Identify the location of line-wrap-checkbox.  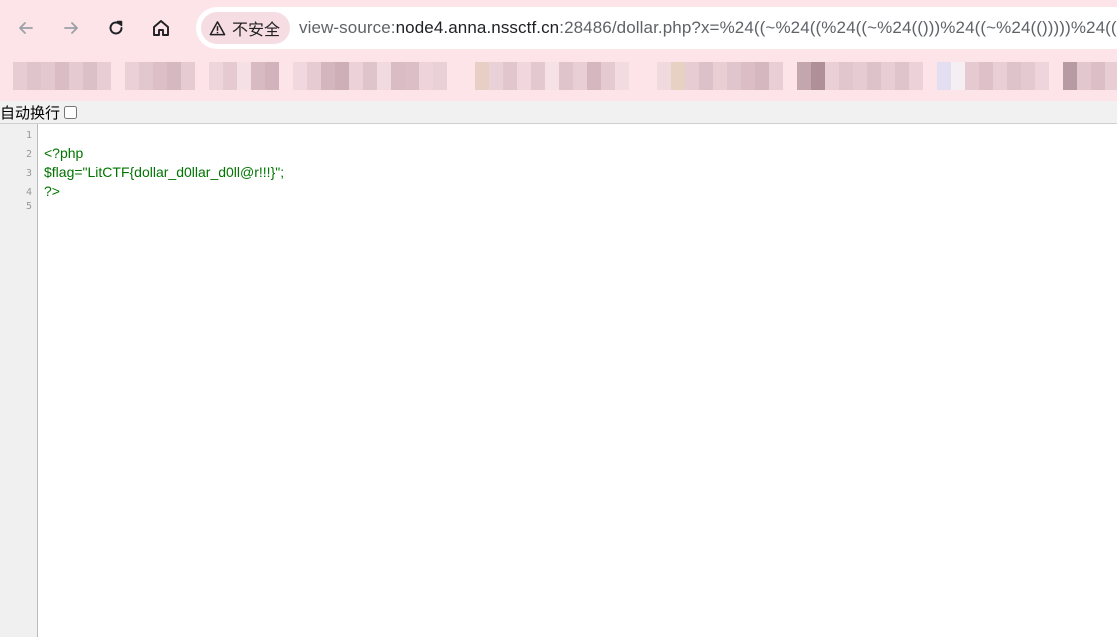
(71, 112).